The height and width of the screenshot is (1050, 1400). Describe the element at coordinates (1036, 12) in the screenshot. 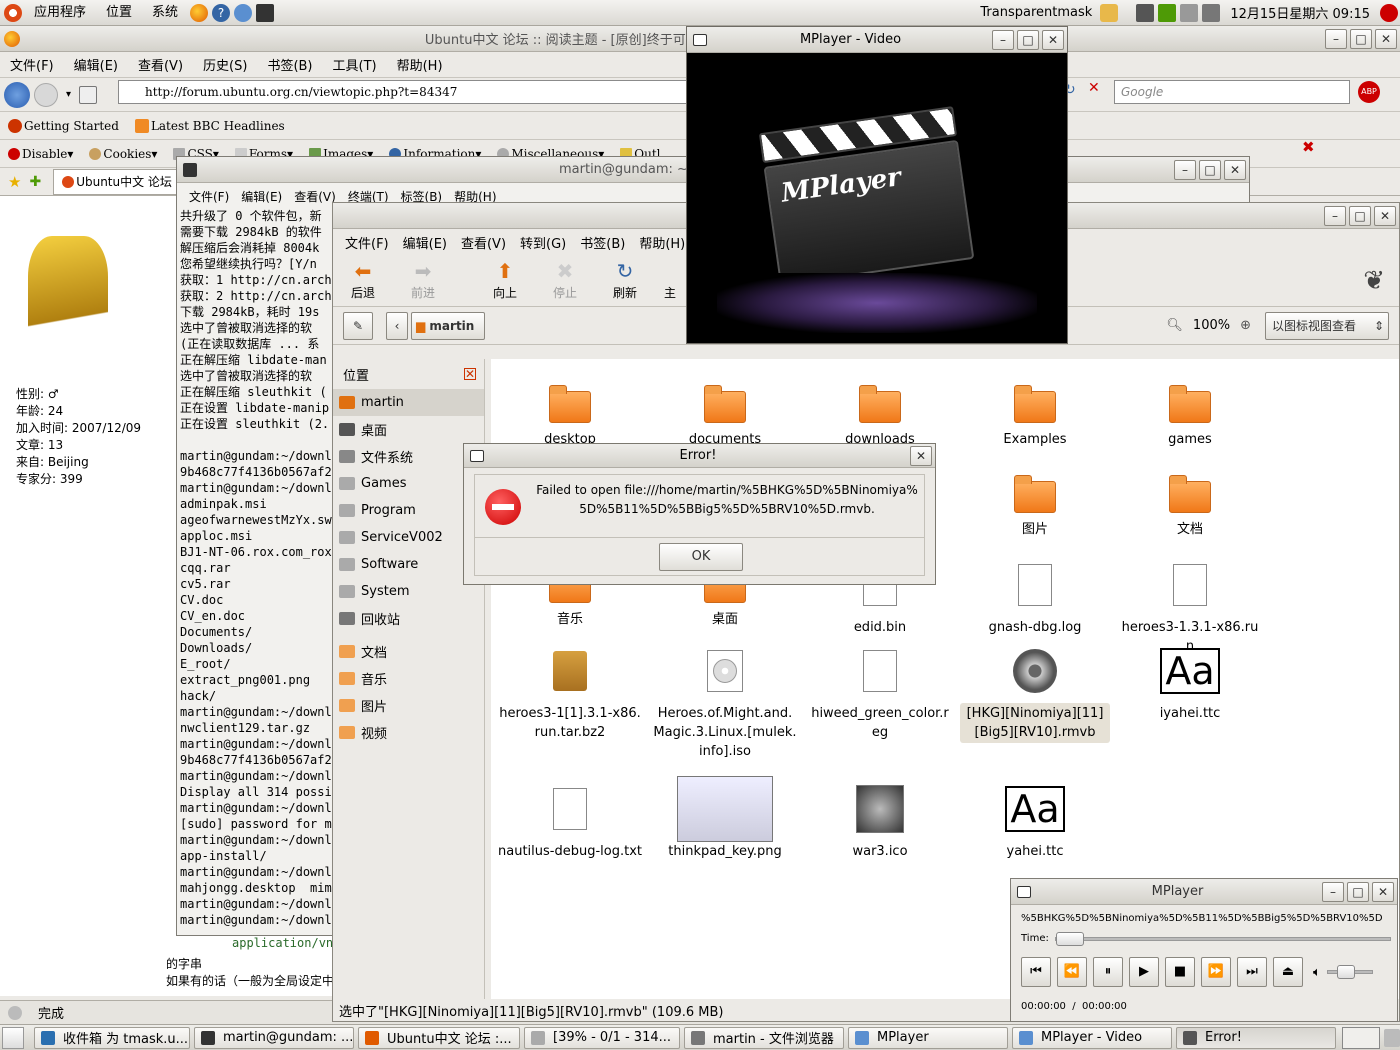

I see `tray-label: Transparentmask` at that location.